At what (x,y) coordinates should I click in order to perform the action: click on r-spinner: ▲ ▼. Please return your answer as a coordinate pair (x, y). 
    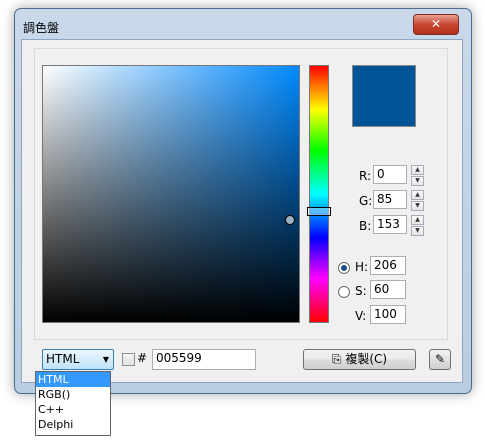
    Looking at the image, I should click on (417, 175).